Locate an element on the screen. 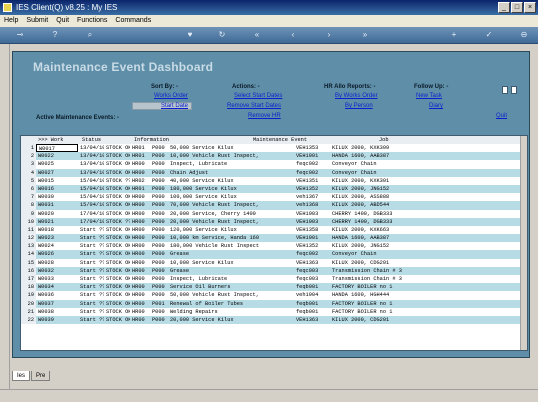 The image size is (538, 402). work-order-cell: W0025 is located at coordinates (46, 164).